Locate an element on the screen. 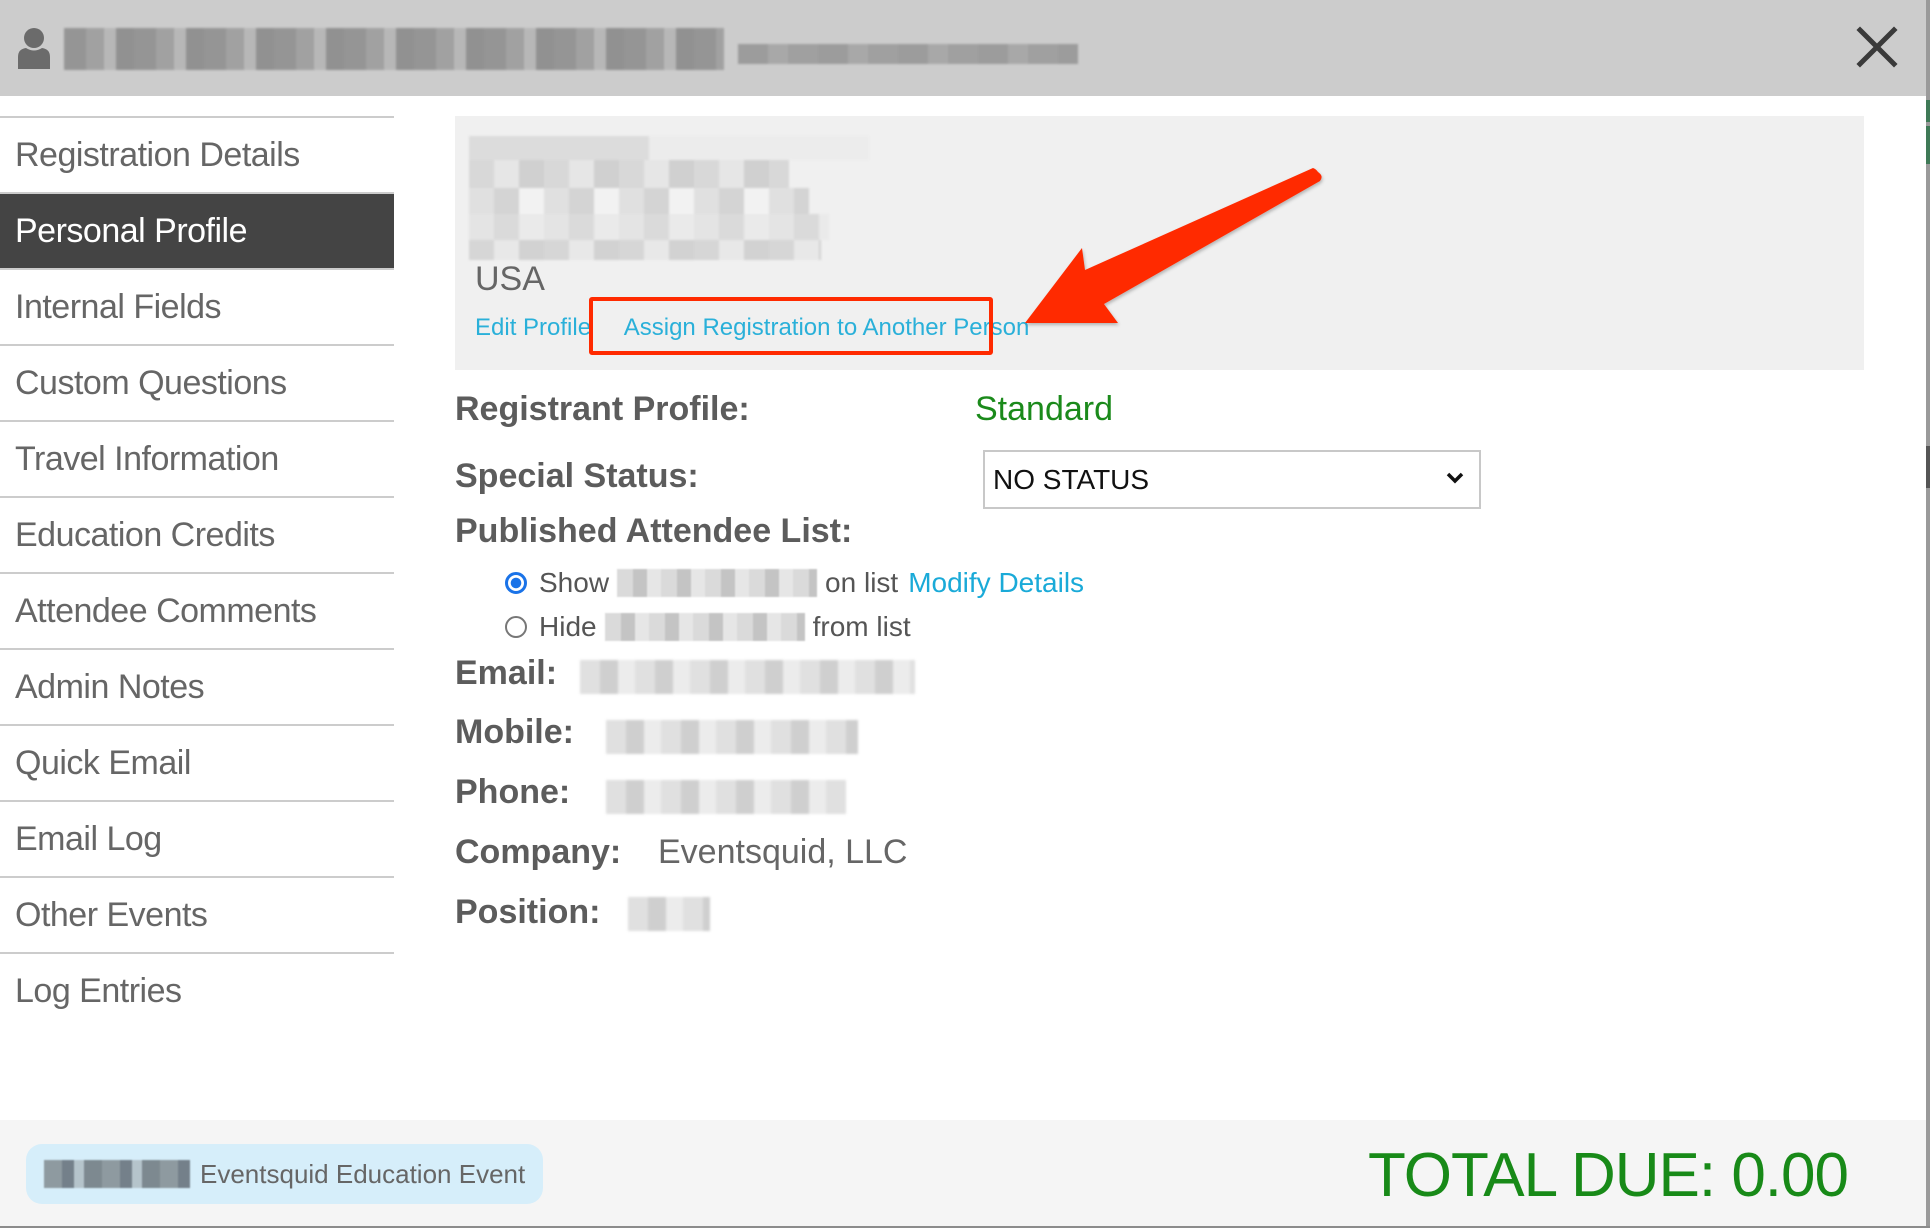  event-name: Eventsquid Education Event is located at coordinates (363, 1173).